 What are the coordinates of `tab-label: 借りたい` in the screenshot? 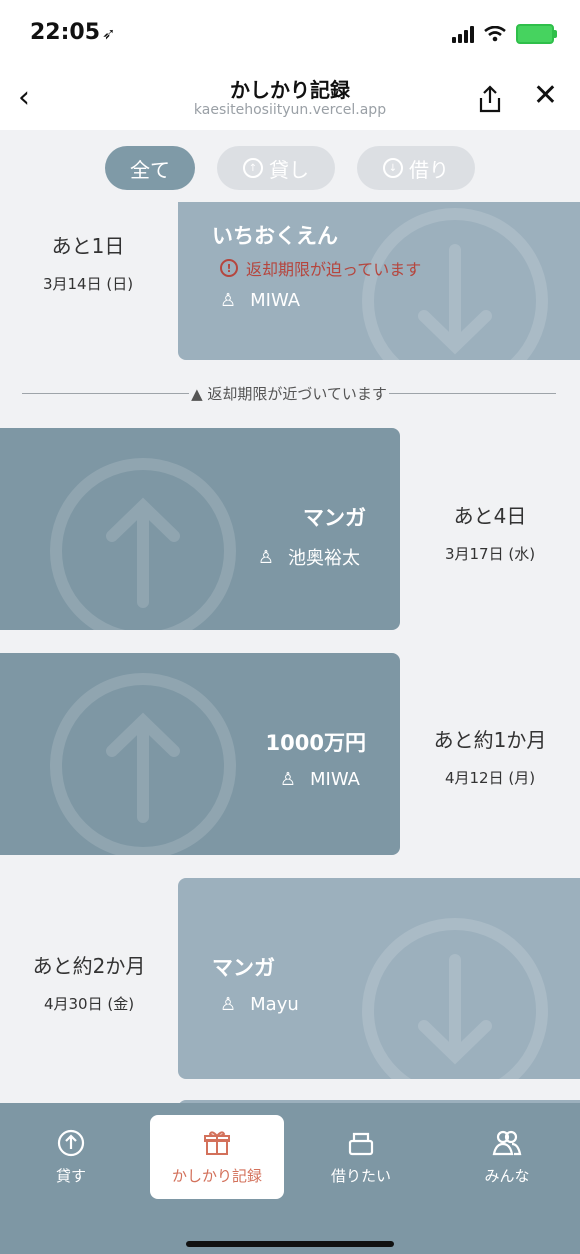 It's located at (360, 1175).